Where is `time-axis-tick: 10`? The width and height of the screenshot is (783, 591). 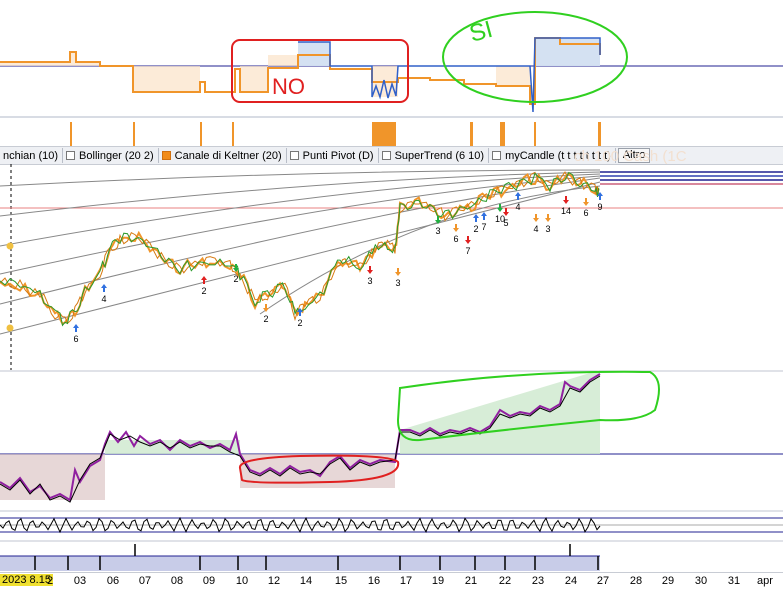 time-axis-tick: 10 is located at coordinates (242, 581).